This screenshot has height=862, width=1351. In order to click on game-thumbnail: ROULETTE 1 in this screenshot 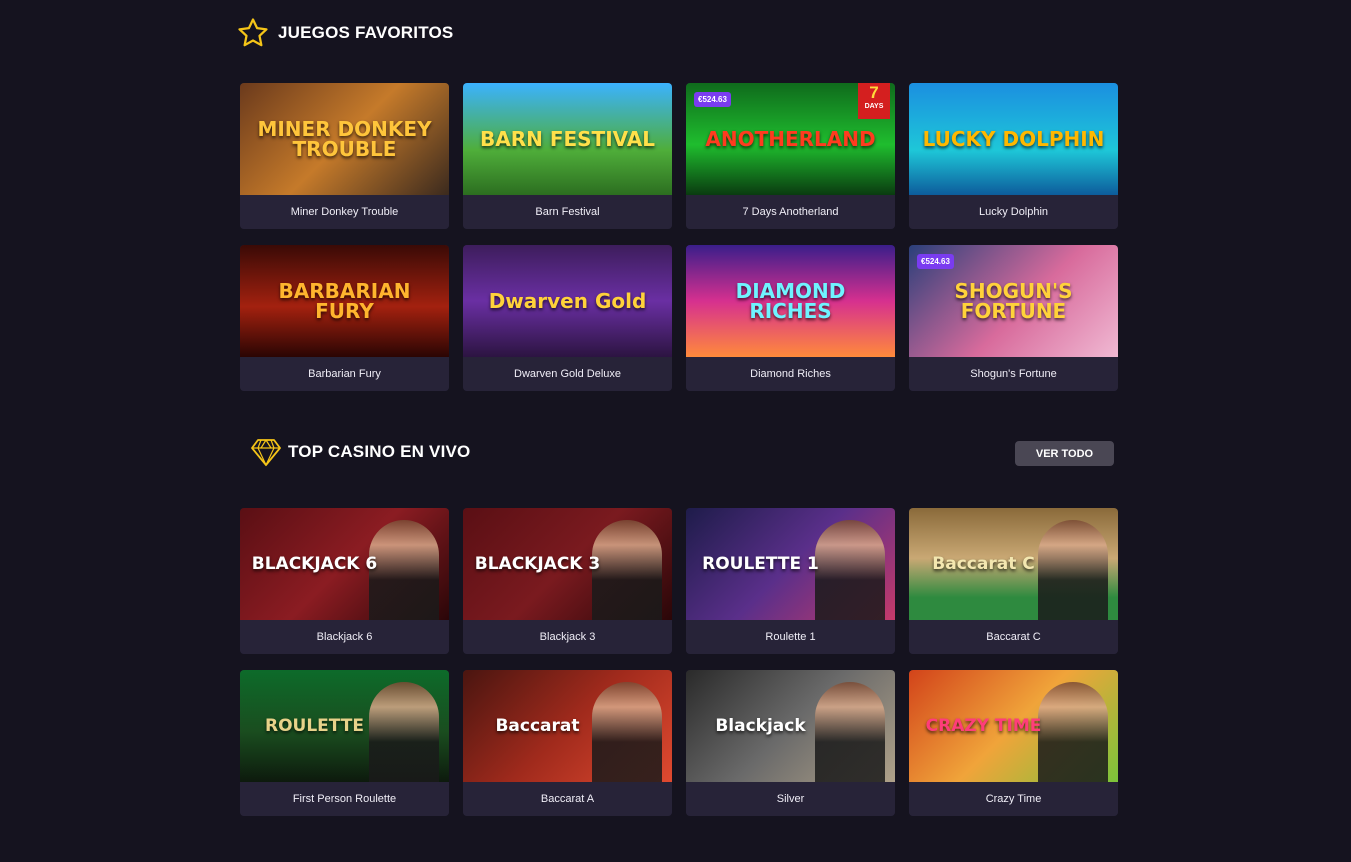, I will do `click(790, 564)`.